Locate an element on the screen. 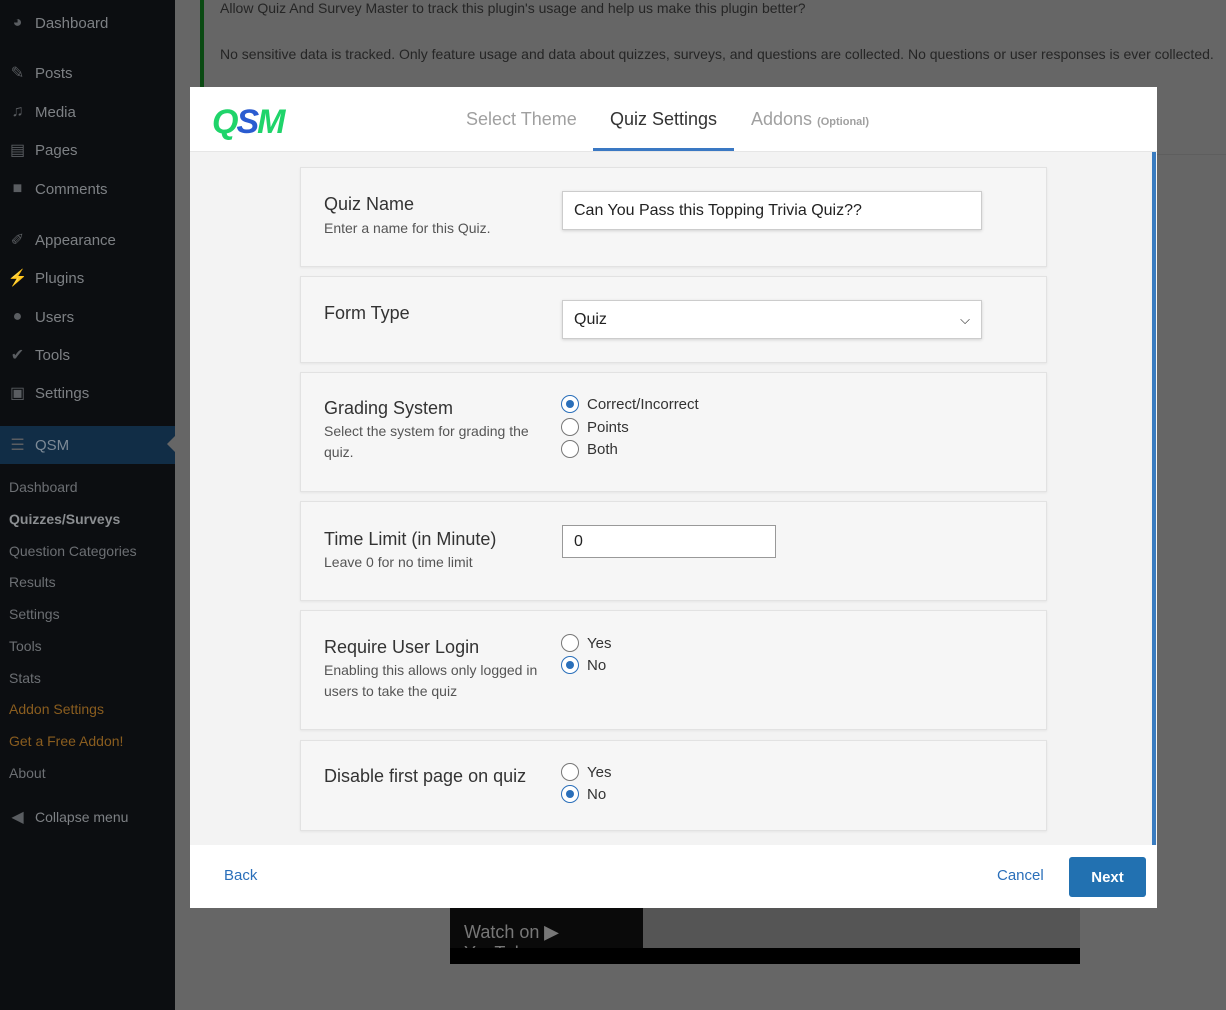 The width and height of the screenshot is (1226, 1010). media-icon: ♫ is located at coordinates (17, 111).